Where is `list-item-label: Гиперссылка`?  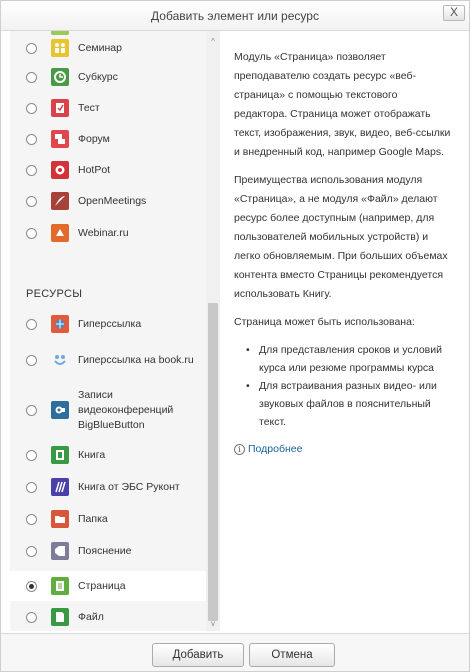 list-item-label: Гиперссылка is located at coordinates (110, 323).